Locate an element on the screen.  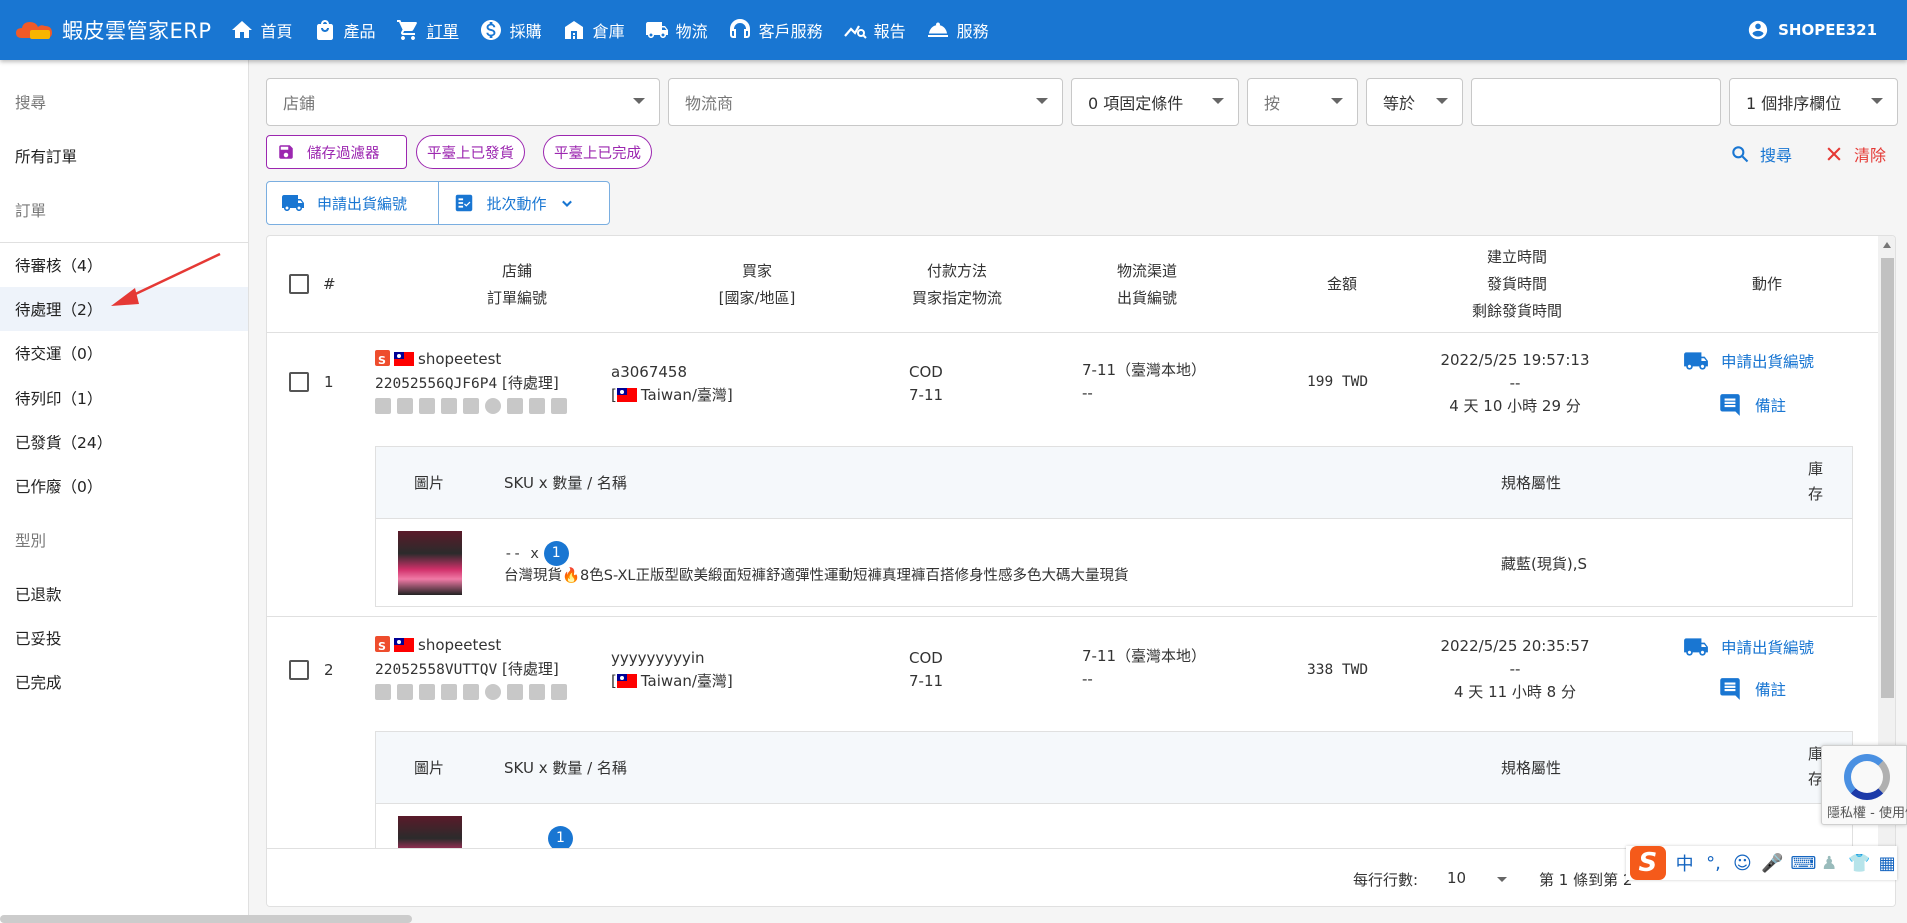
apply-shipping-number-button: 申請出貨編號 is located at coordinates (352, 203).